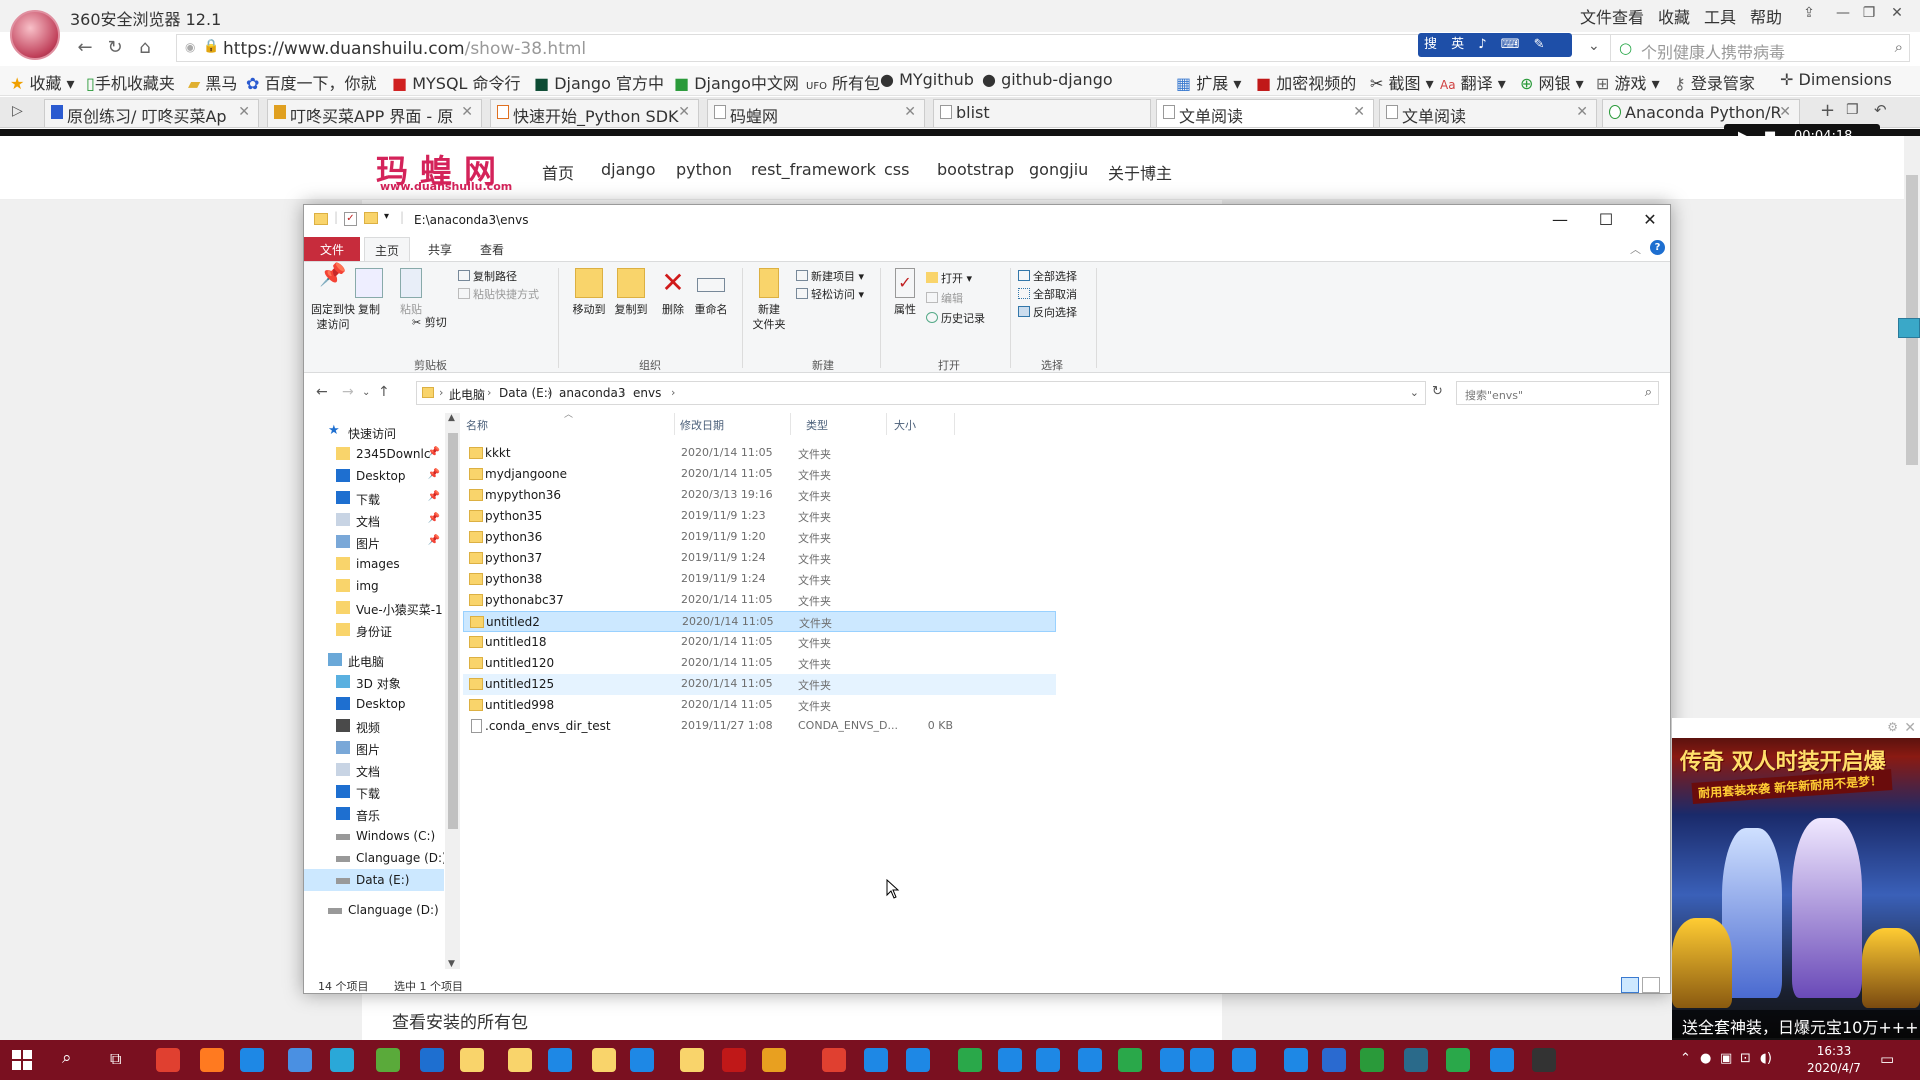 This screenshot has height=1080, width=1920. Describe the element at coordinates (332, 249) in the screenshot. I see `tab-file: 文件` at that location.